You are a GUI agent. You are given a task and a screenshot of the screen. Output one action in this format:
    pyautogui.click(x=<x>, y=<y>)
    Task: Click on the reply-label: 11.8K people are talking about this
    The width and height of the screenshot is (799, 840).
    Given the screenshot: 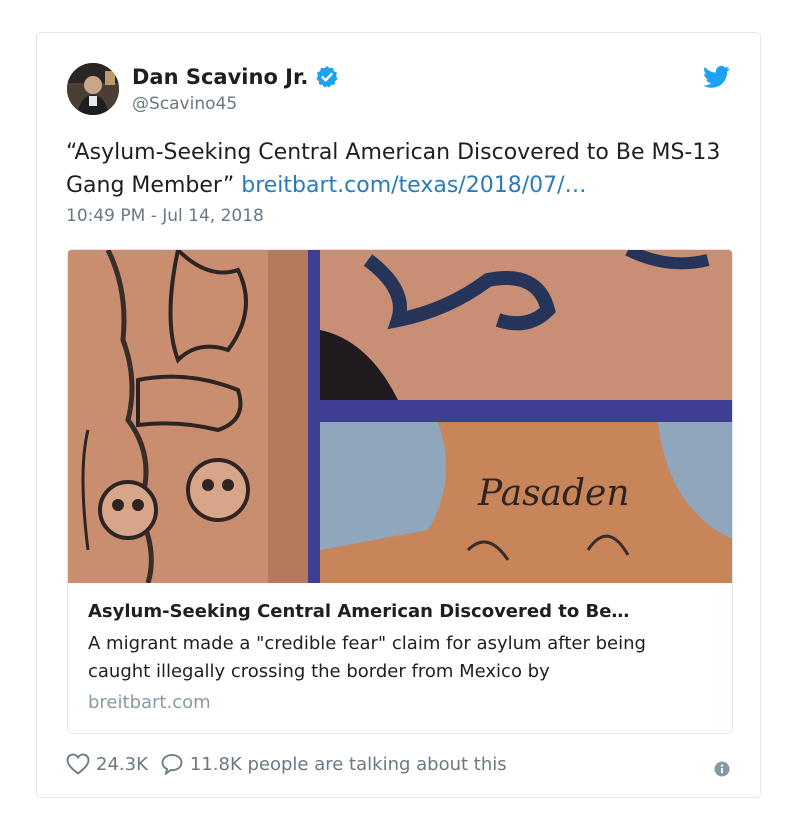 What is the action you would take?
    pyautogui.click(x=348, y=764)
    